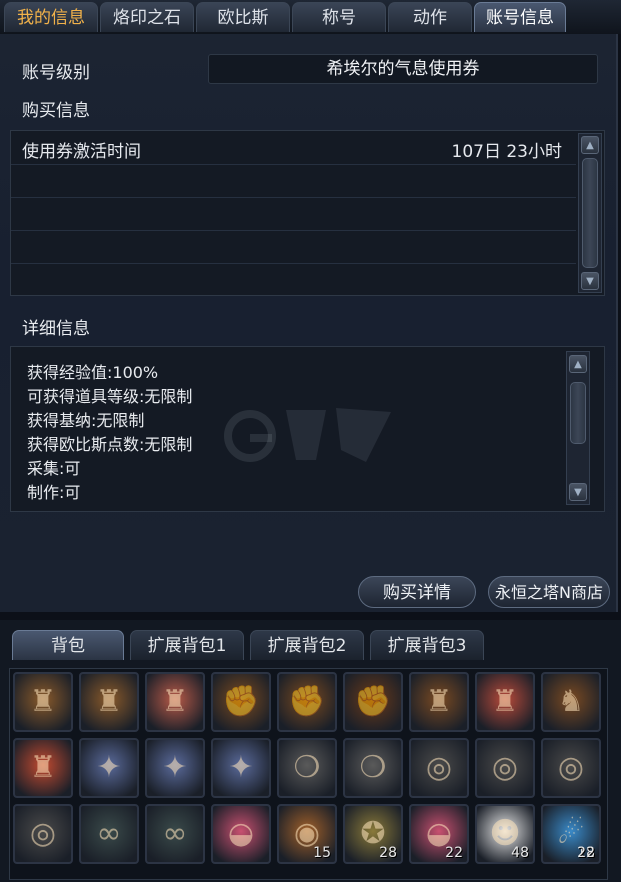 This screenshot has width=621, height=882. Describe the element at coordinates (439, 834) in the screenshot. I see `inventory-slot: ◒ 22` at that location.